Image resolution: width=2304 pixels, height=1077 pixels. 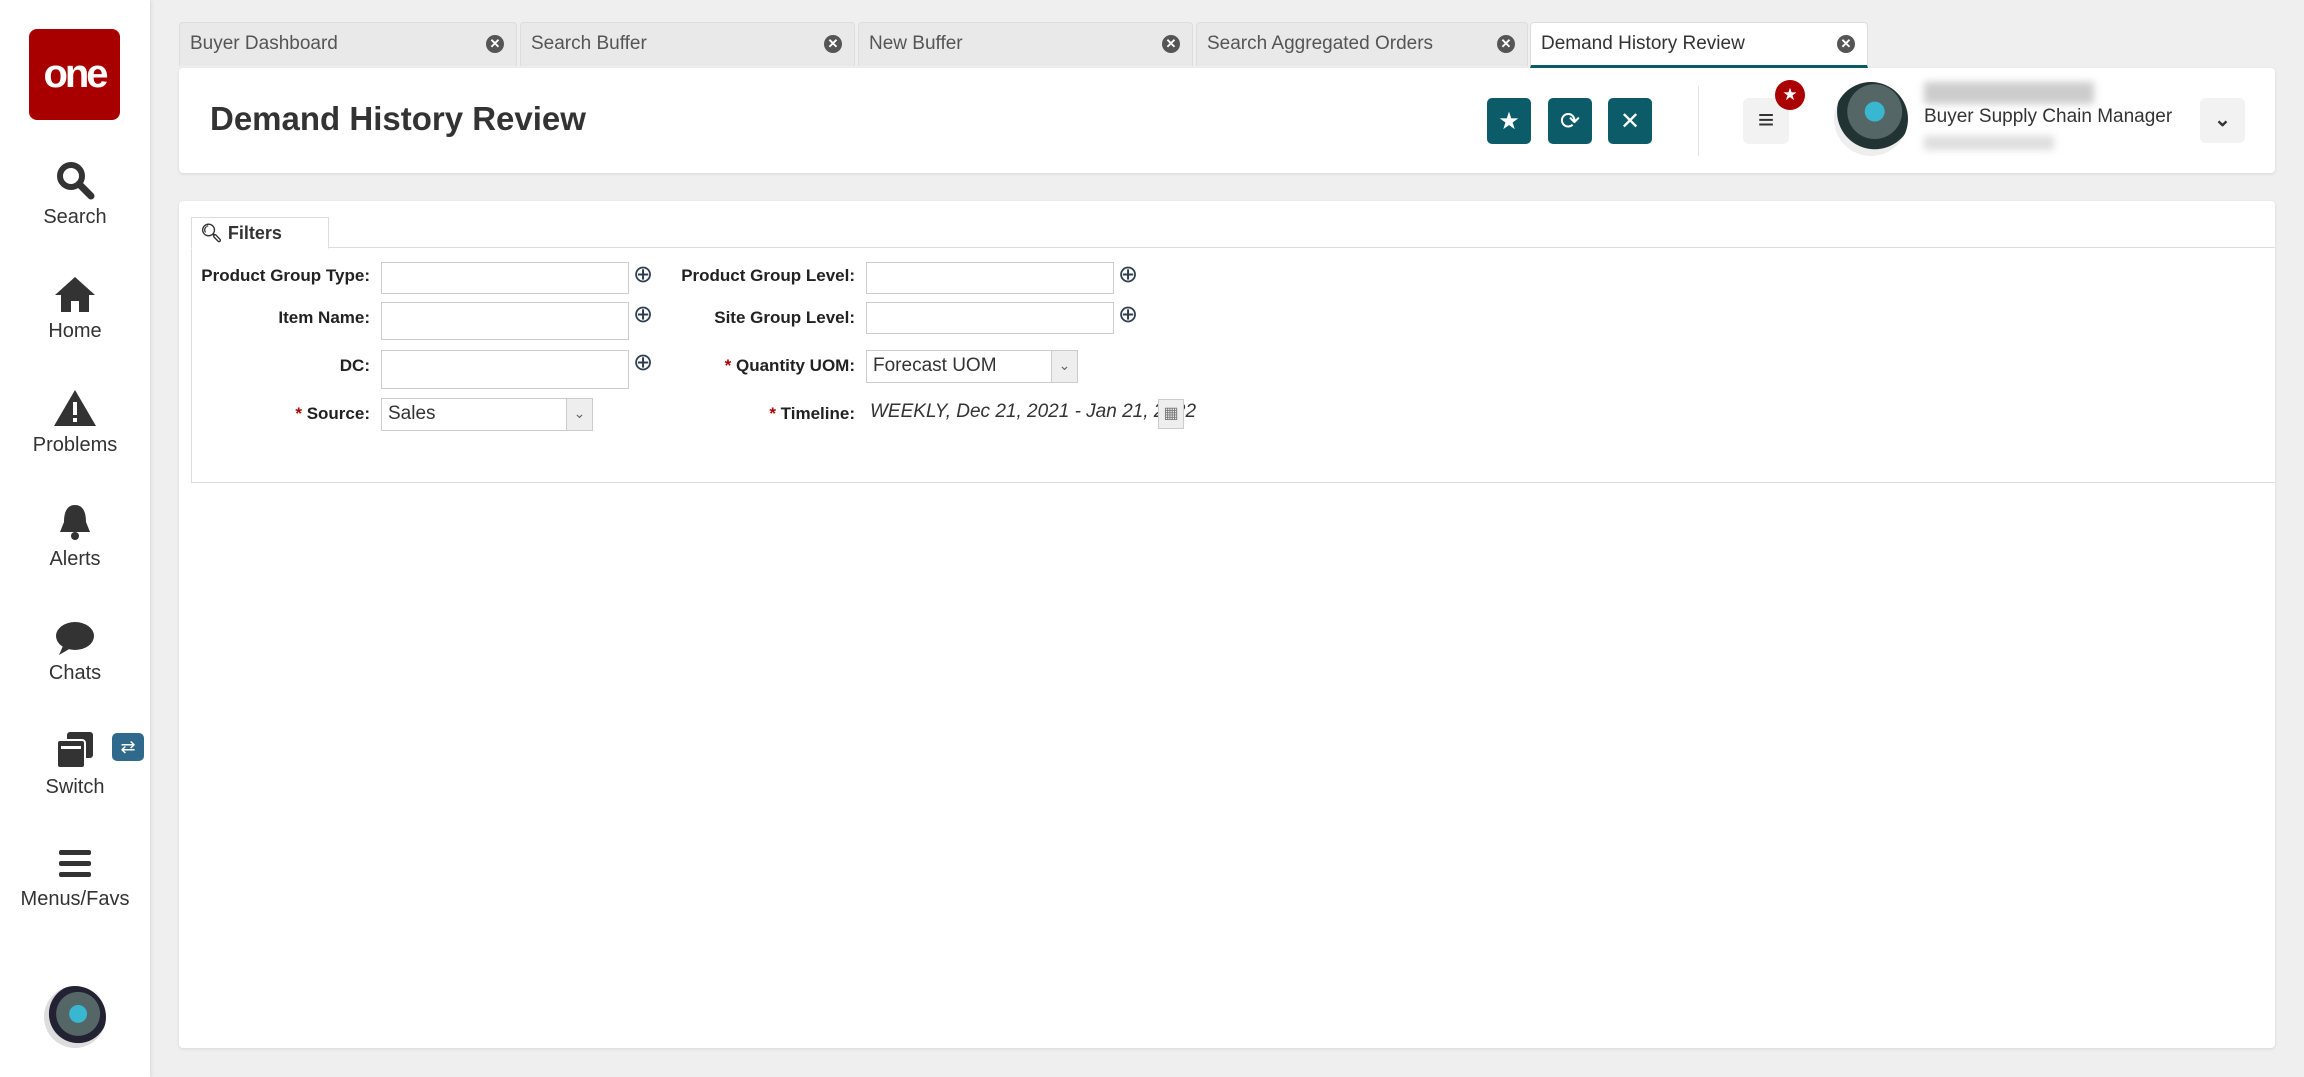 I want to click on sidebar-item-chats: Chats, so click(x=75, y=652).